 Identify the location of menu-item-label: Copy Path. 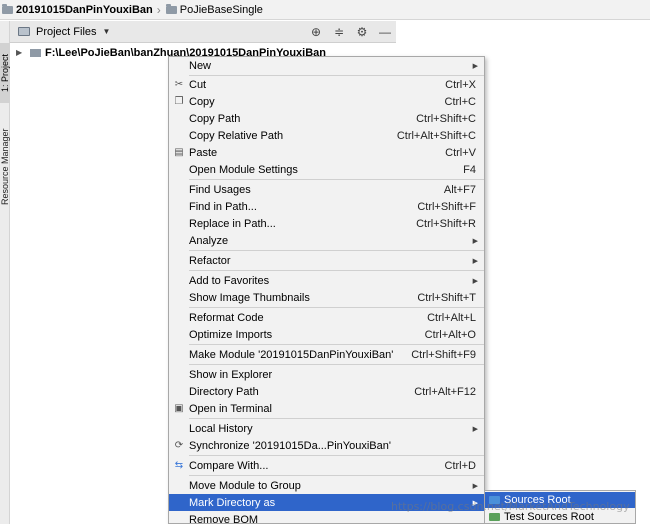
(215, 118).